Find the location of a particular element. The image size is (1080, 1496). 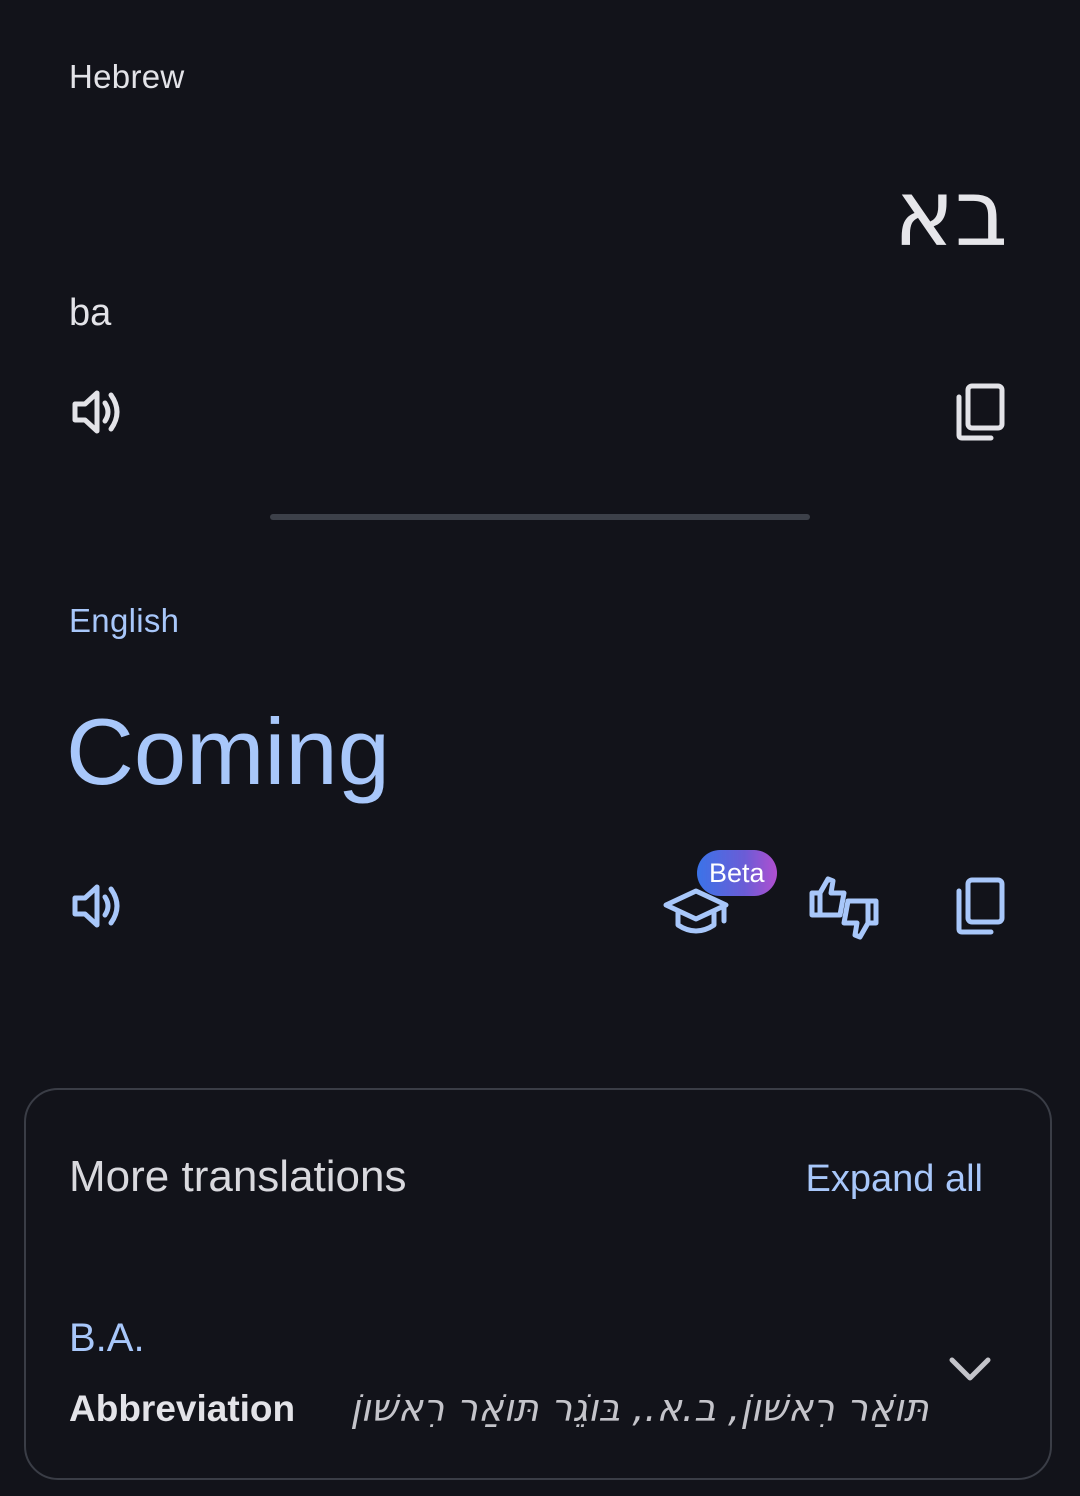

source-copy-button is located at coordinates (980, 412).